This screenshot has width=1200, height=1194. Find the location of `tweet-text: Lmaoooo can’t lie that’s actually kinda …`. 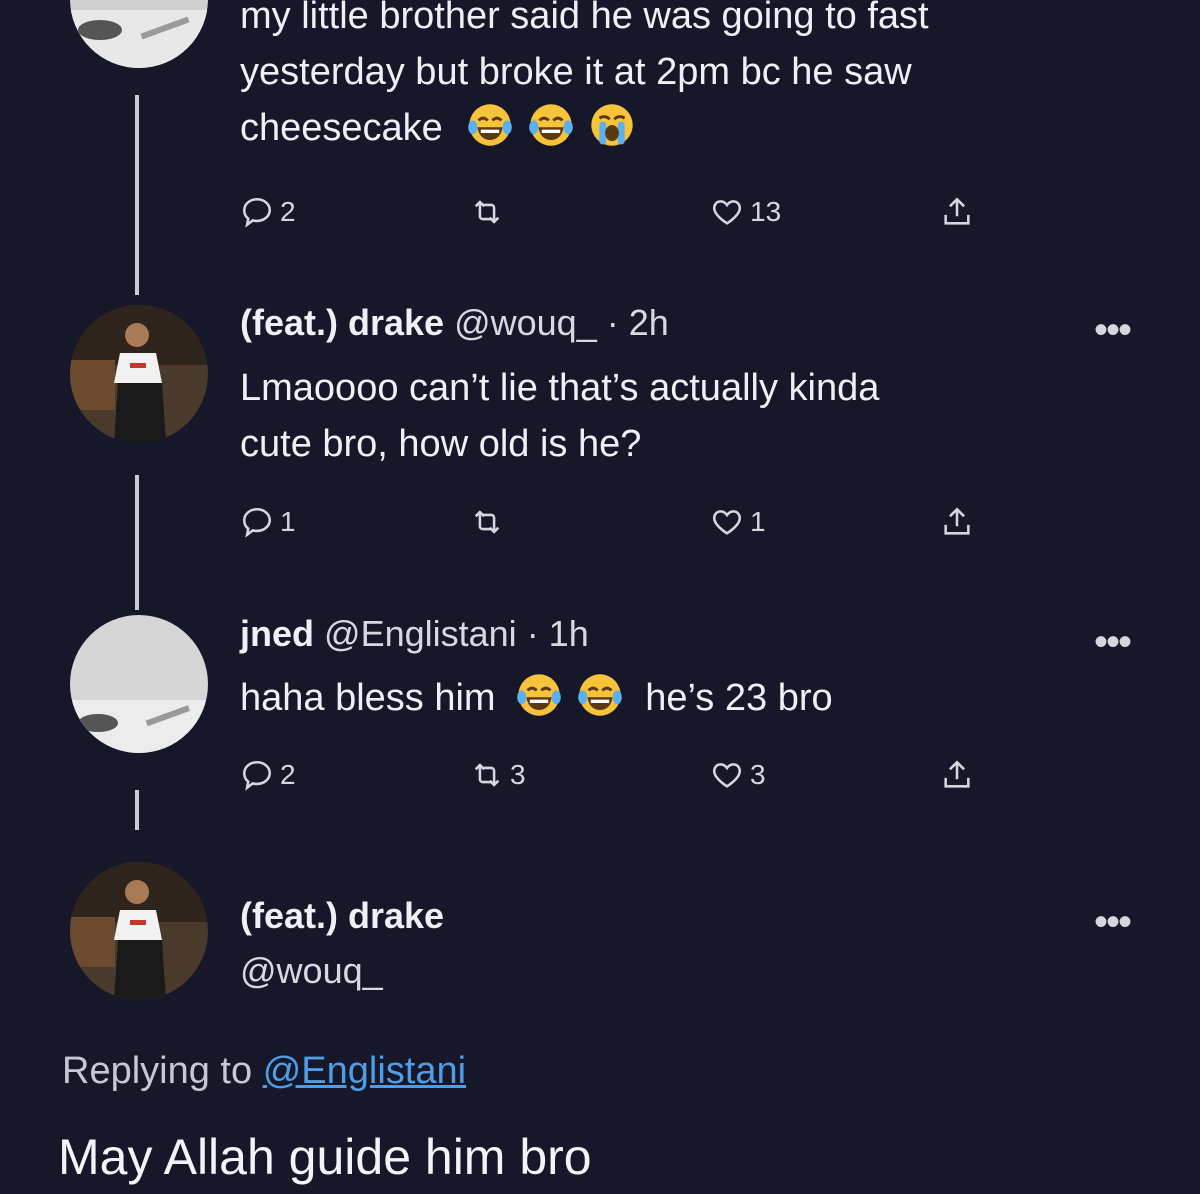

tweet-text: Lmaoooo can’t lie that’s actually kinda … is located at coordinates (560, 416).